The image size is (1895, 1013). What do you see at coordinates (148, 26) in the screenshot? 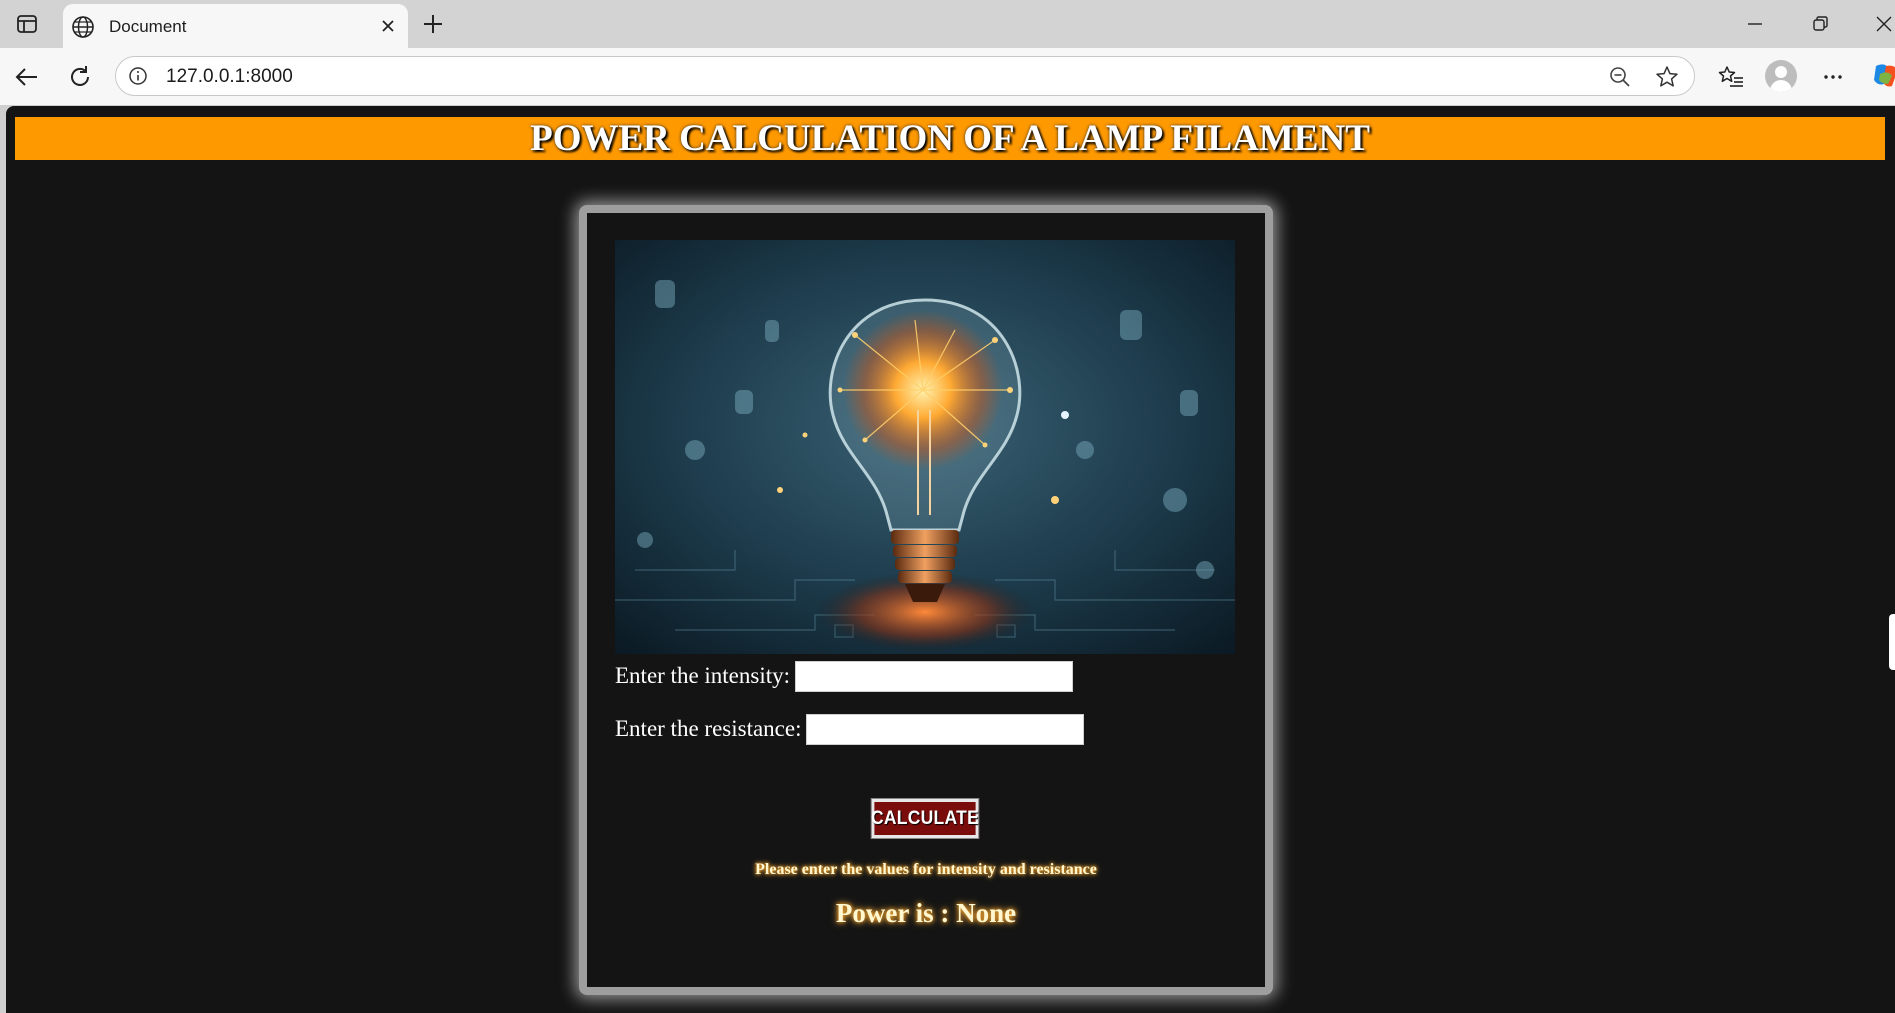
I see `tab-title: Document` at bounding box center [148, 26].